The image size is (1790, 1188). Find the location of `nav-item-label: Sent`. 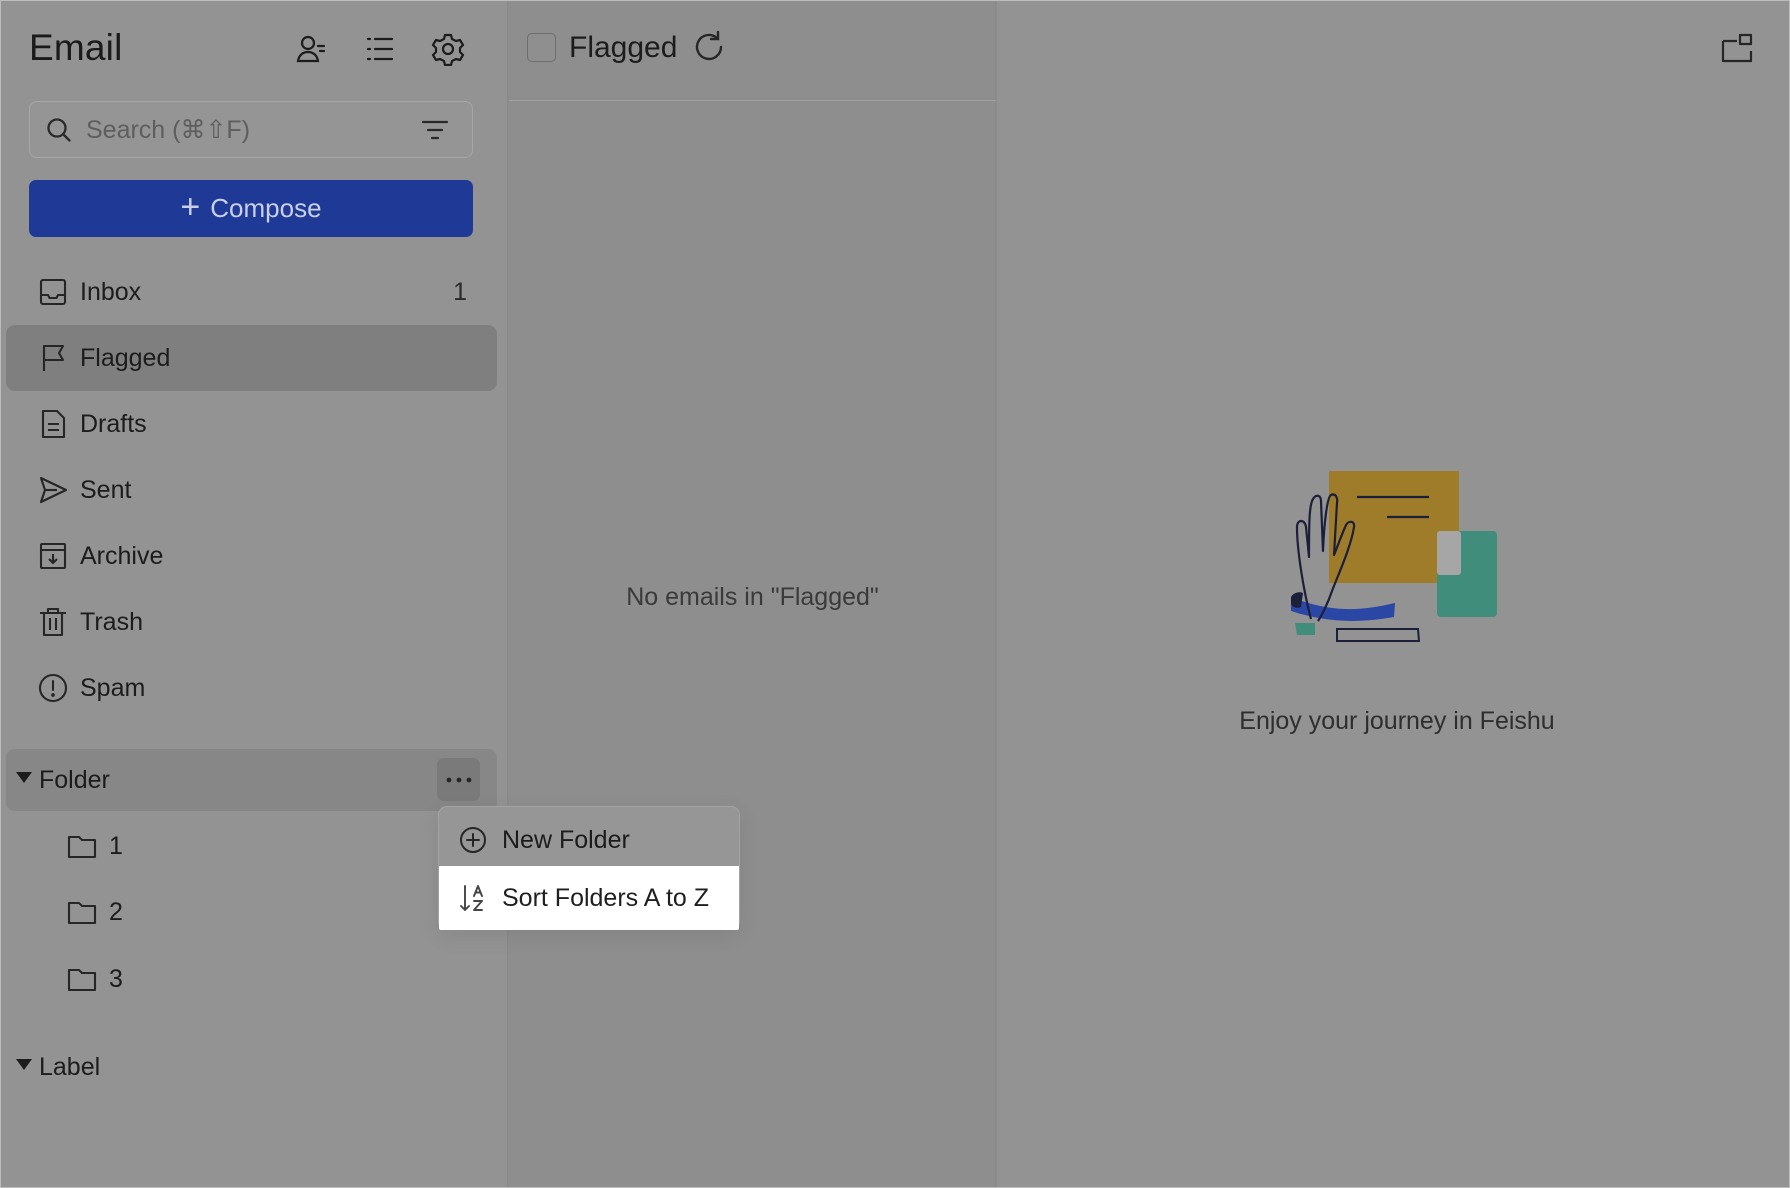

nav-item-label: Sent is located at coordinates (106, 489).